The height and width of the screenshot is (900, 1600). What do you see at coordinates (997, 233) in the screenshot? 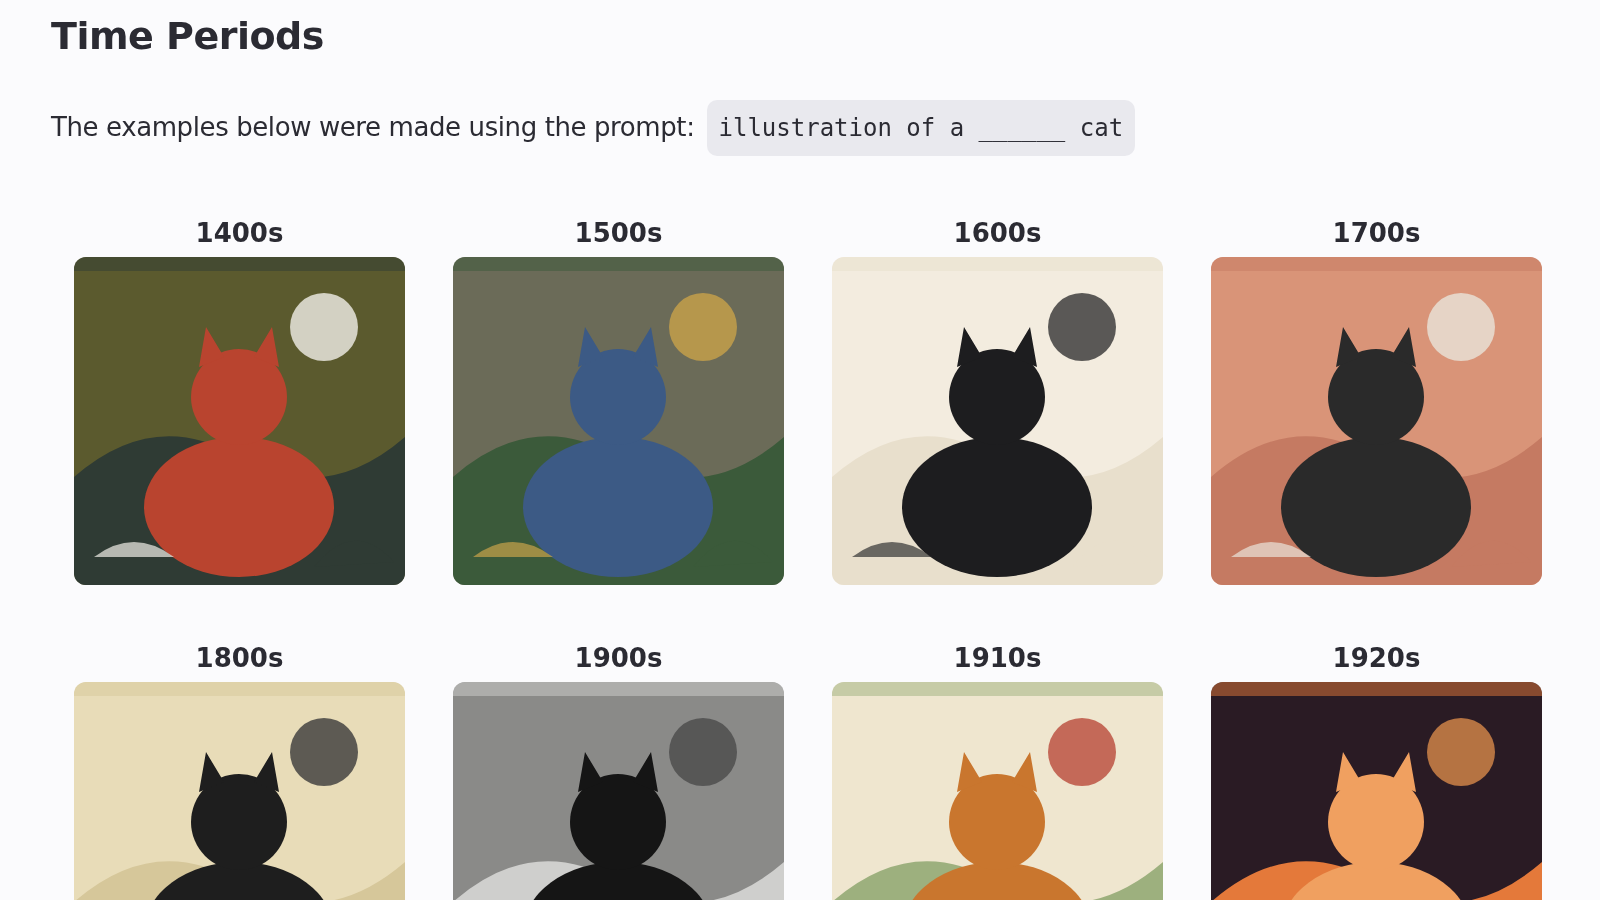
I see `period-label: 1600s` at bounding box center [997, 233].